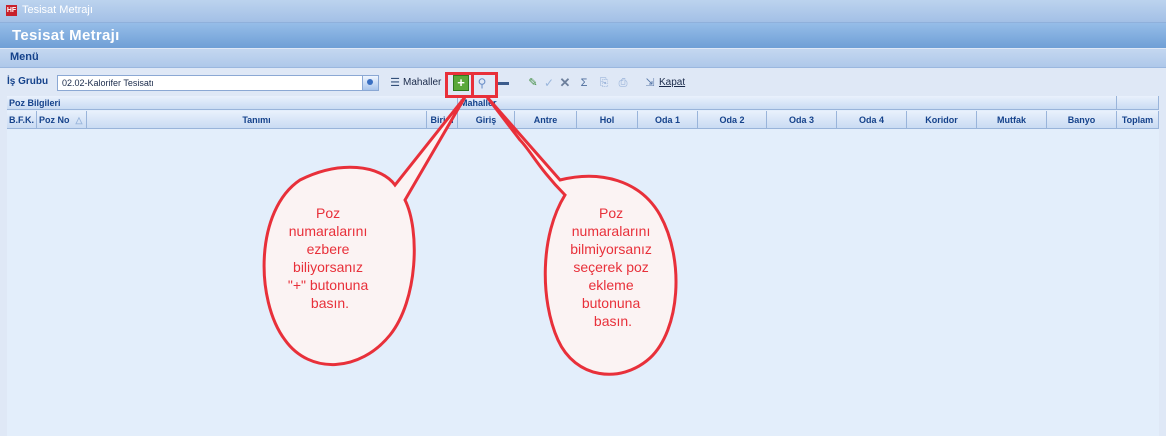  What do you see at coordinates (732, 120) in the screenshot?
I see `col-oda2: Oda 2` at bounding box center [732, 120].